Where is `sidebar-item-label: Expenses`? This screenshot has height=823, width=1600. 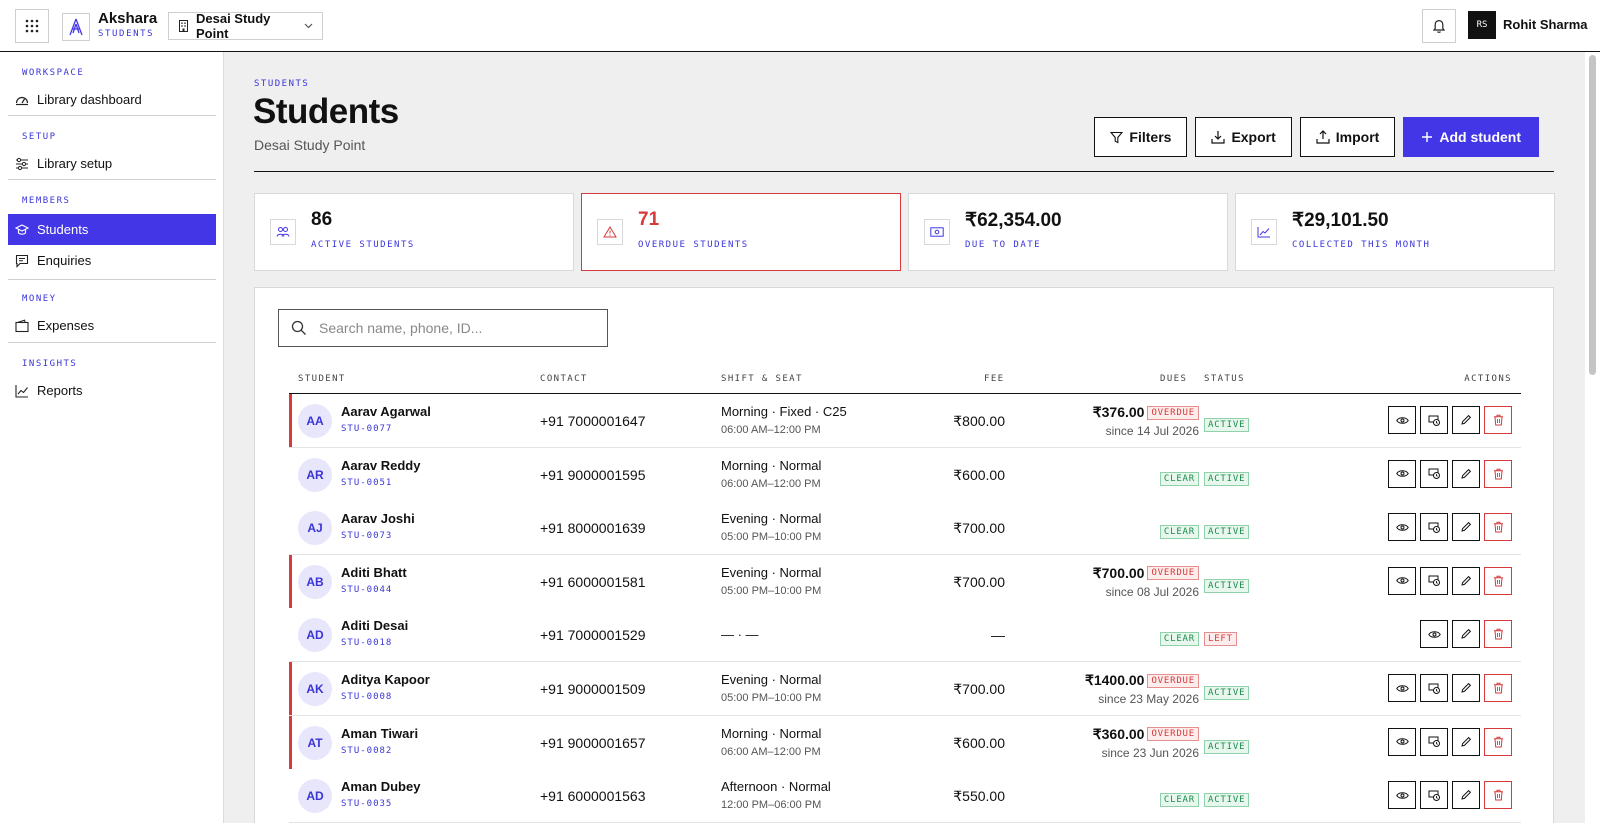 sidebar-item-label: Expenses is located at coordinates (66, 325).